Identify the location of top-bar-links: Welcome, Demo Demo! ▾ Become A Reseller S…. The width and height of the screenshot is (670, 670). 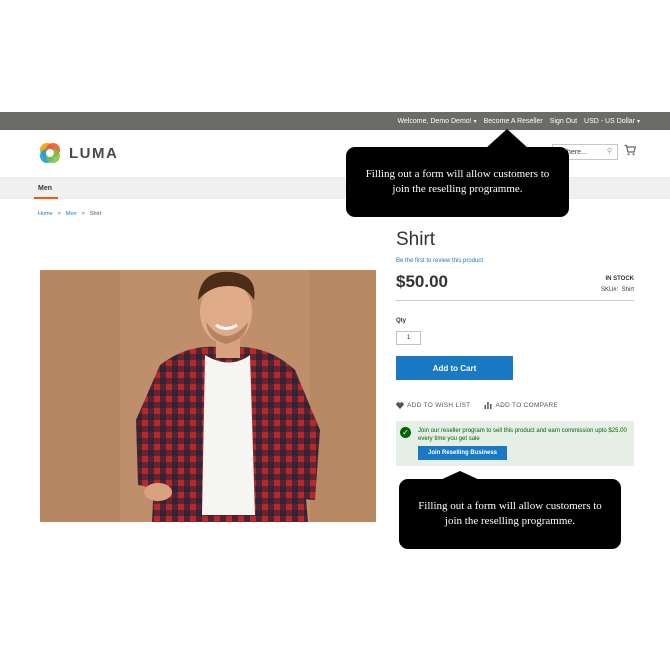
(518, 121).